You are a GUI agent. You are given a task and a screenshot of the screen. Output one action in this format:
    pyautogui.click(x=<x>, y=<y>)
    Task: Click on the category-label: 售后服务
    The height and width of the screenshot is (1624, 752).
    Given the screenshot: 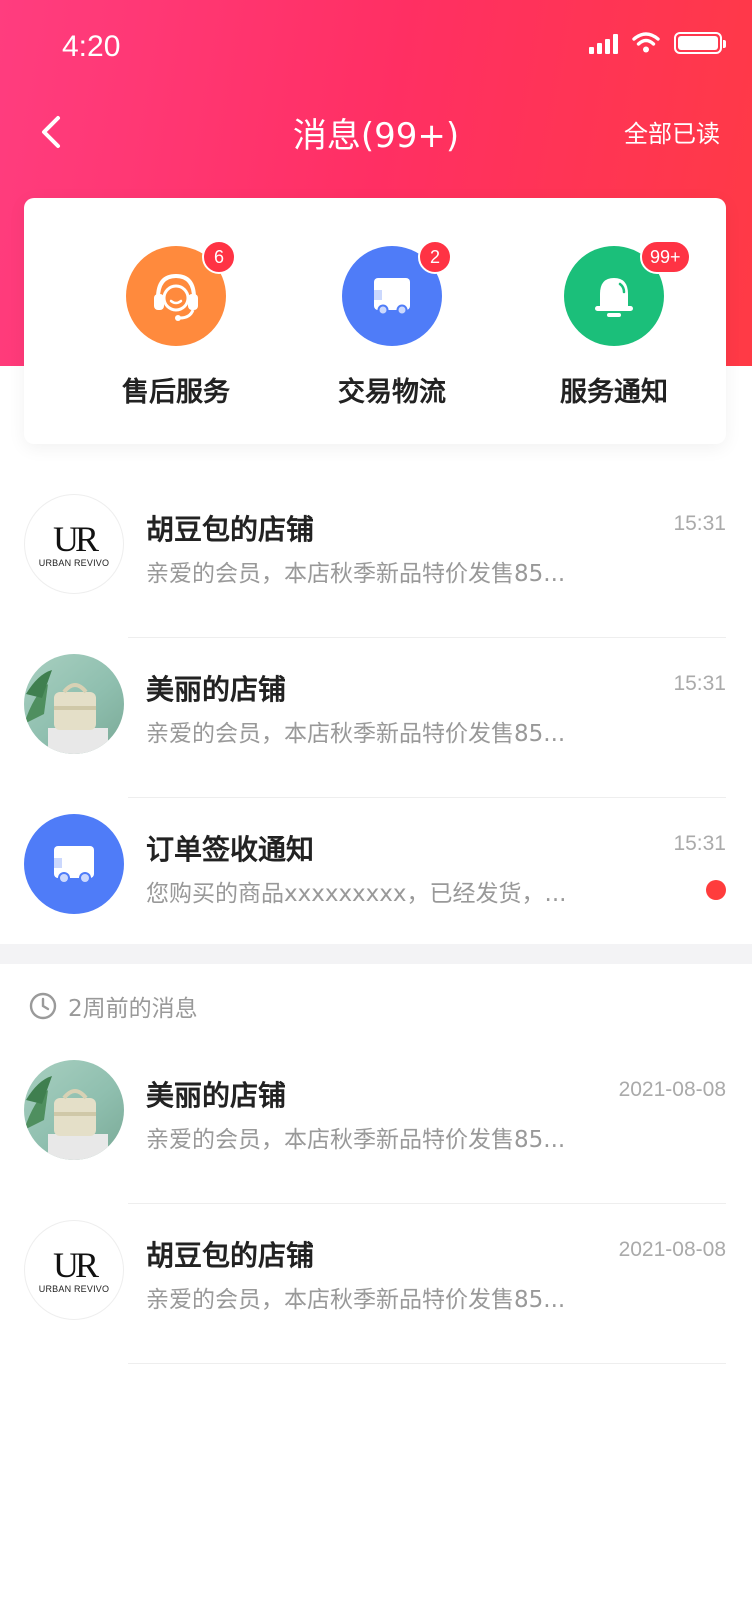 What is the action you would take?
    pyautogui.click(x=176, y=392)
    